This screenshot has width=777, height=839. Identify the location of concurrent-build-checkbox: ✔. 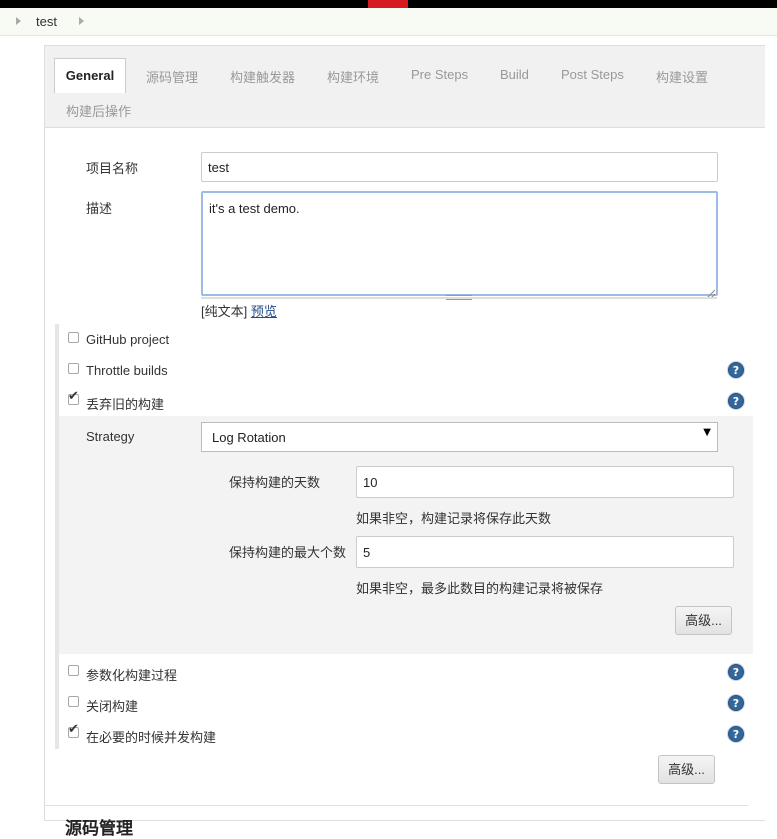
(73, 730).